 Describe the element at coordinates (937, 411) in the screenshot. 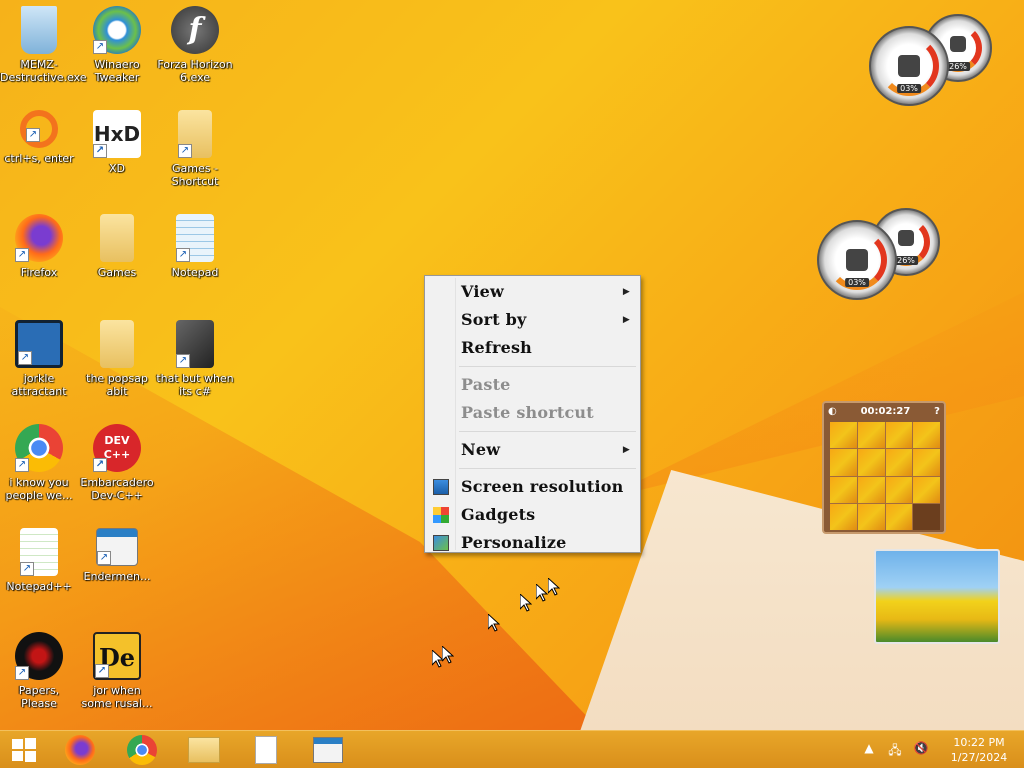

I see `help-icon: ?` at that location.